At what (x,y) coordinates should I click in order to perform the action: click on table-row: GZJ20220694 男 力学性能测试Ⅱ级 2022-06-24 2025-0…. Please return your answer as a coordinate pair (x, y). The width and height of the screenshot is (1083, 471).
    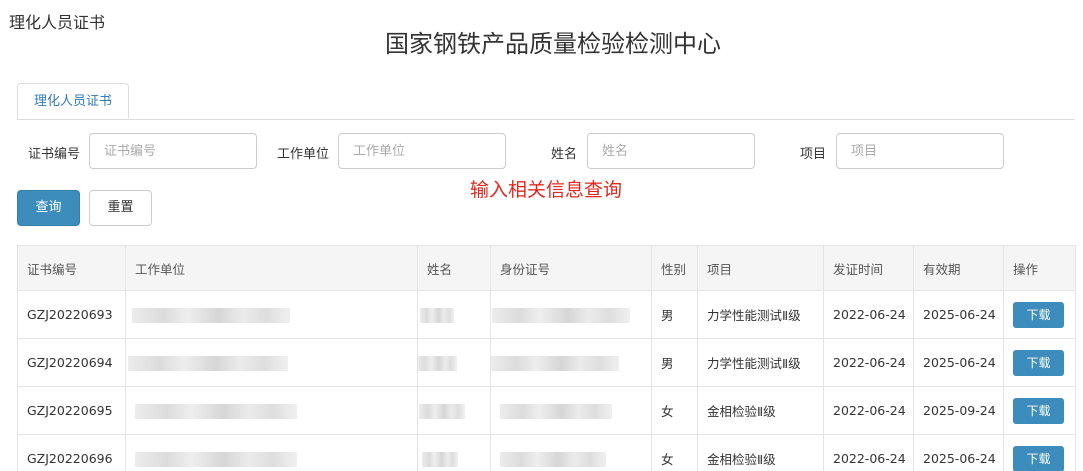
    Looking at the image, I should click on (546, 362).